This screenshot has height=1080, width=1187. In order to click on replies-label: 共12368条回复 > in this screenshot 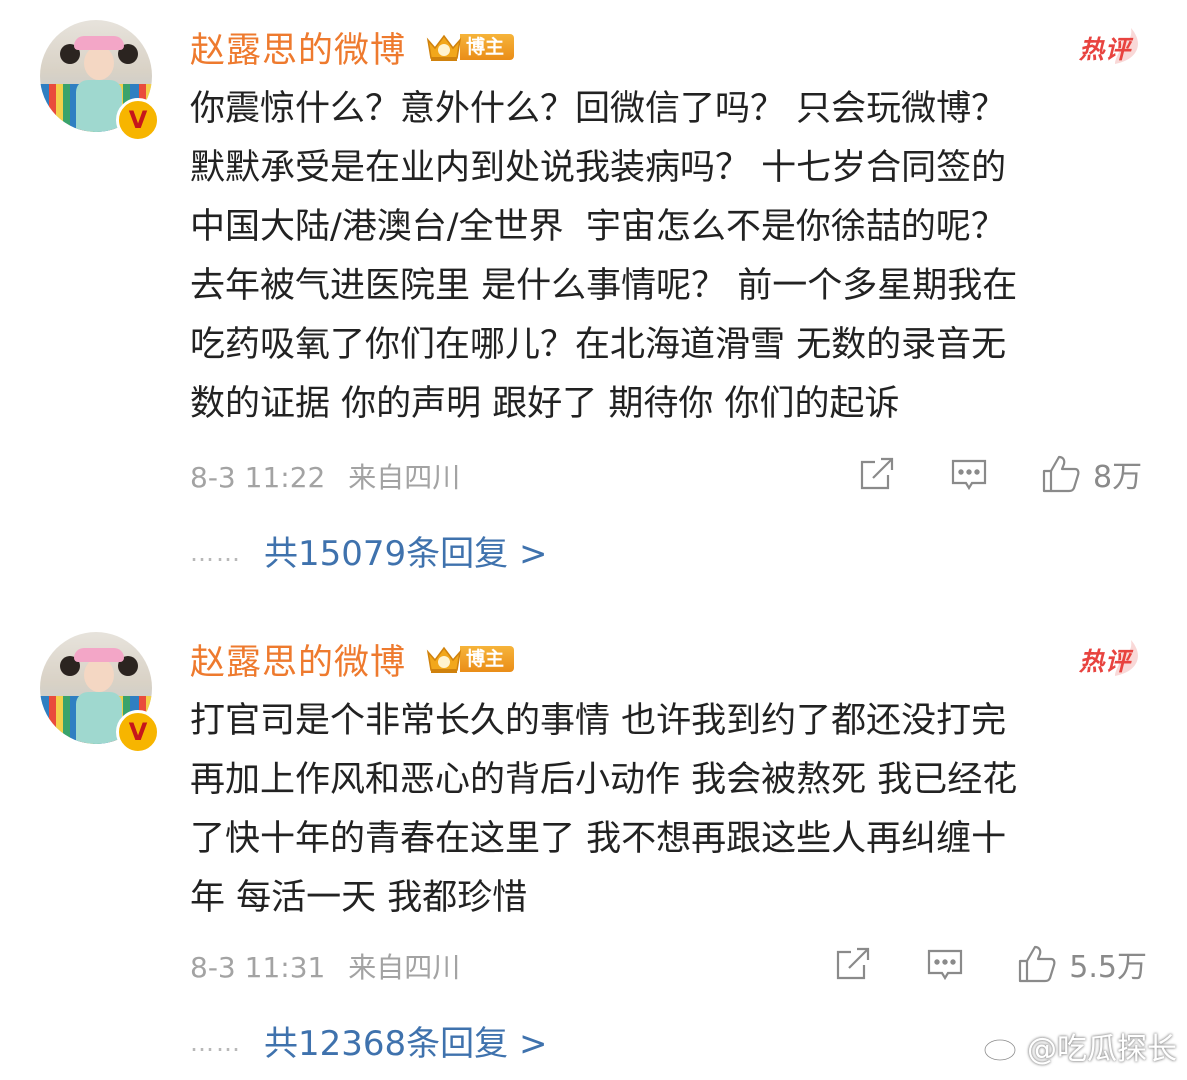, I will do `click(406, 1044)`.